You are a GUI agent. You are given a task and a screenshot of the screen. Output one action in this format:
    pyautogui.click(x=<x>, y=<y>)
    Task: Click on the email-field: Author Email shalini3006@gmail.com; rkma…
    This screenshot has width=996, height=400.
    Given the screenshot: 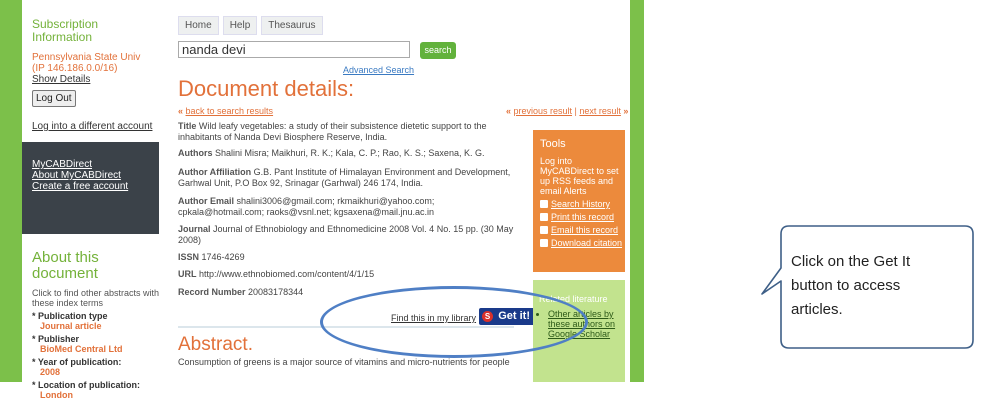 What is the action you would take?
    pyautogui.click(x=346, y=207)
    